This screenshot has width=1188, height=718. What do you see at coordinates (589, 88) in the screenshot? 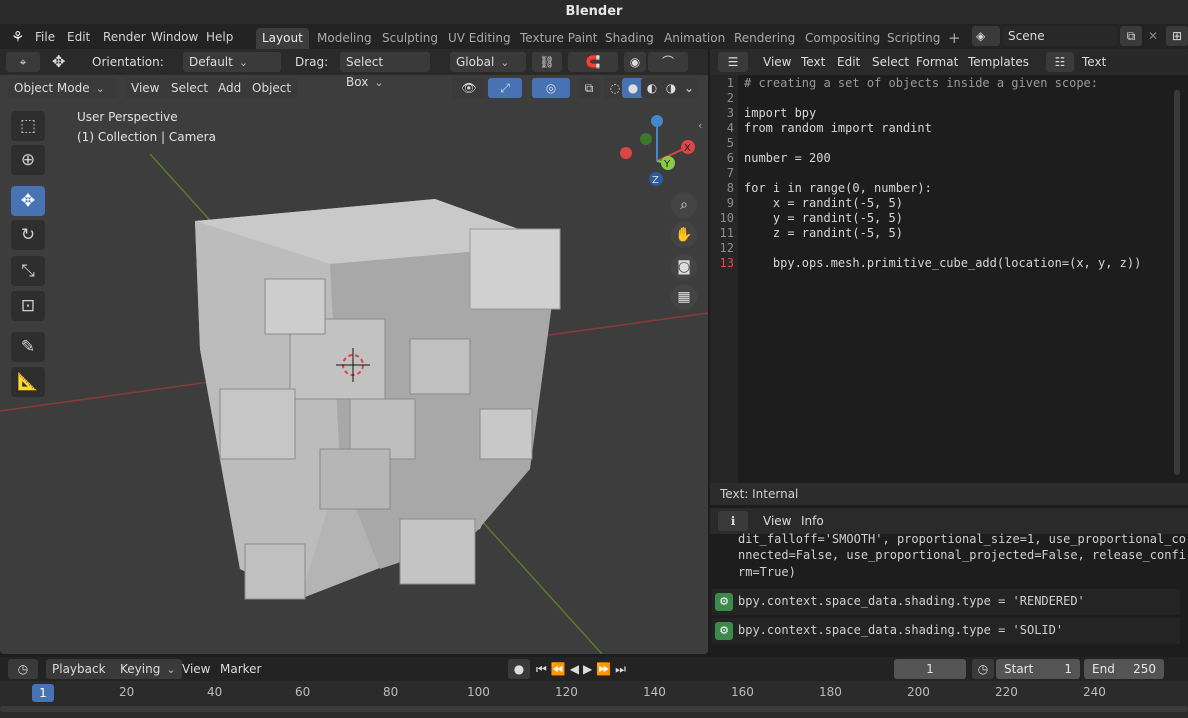
I see `xray-icon: ⧉` at bounding box center [589, 88].